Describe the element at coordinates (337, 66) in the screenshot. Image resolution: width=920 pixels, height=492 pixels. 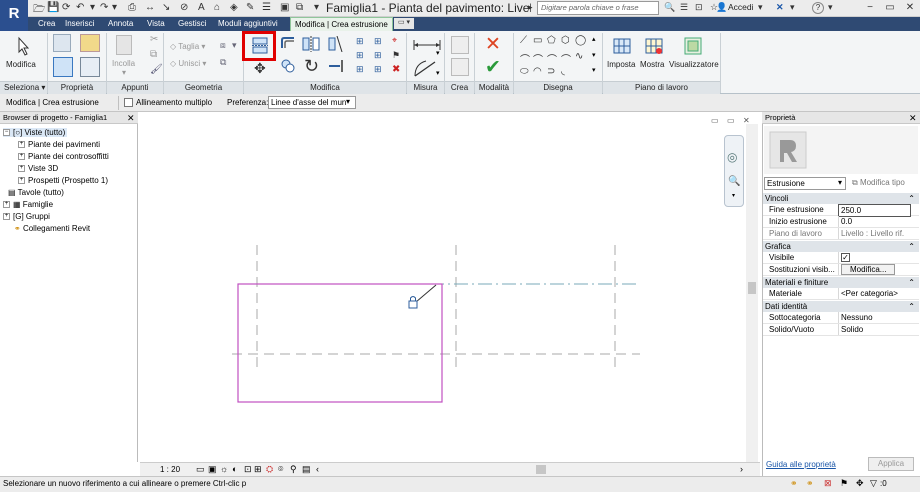
I see `trim-extend-icon` at that location.